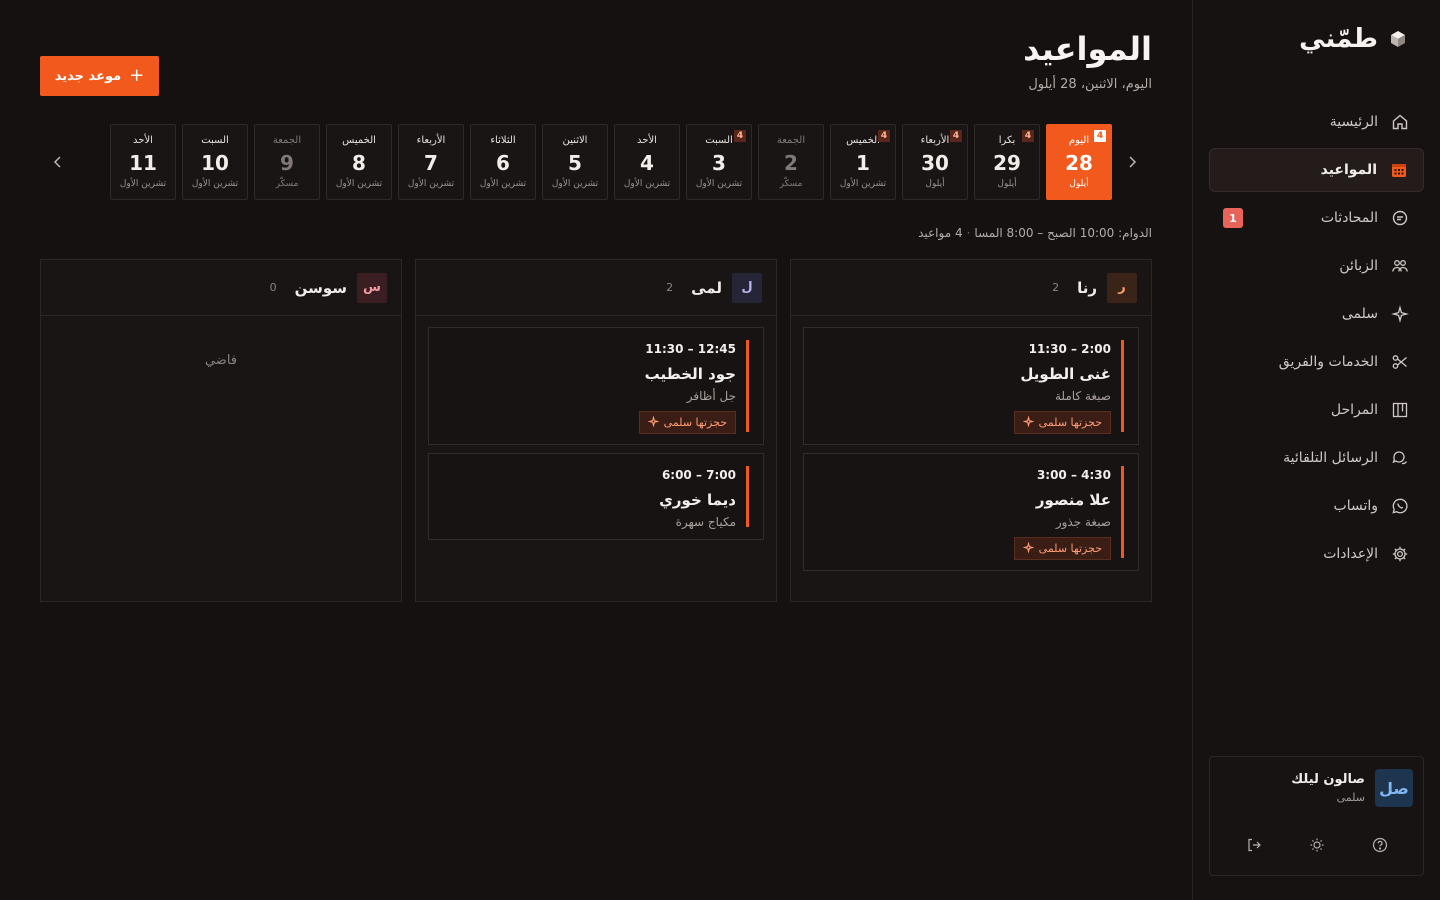 This screenshot has width=1440, height=900. Describe the element at coordinates (1400, 122) in the screenshot. I see `home-icon` at that location.